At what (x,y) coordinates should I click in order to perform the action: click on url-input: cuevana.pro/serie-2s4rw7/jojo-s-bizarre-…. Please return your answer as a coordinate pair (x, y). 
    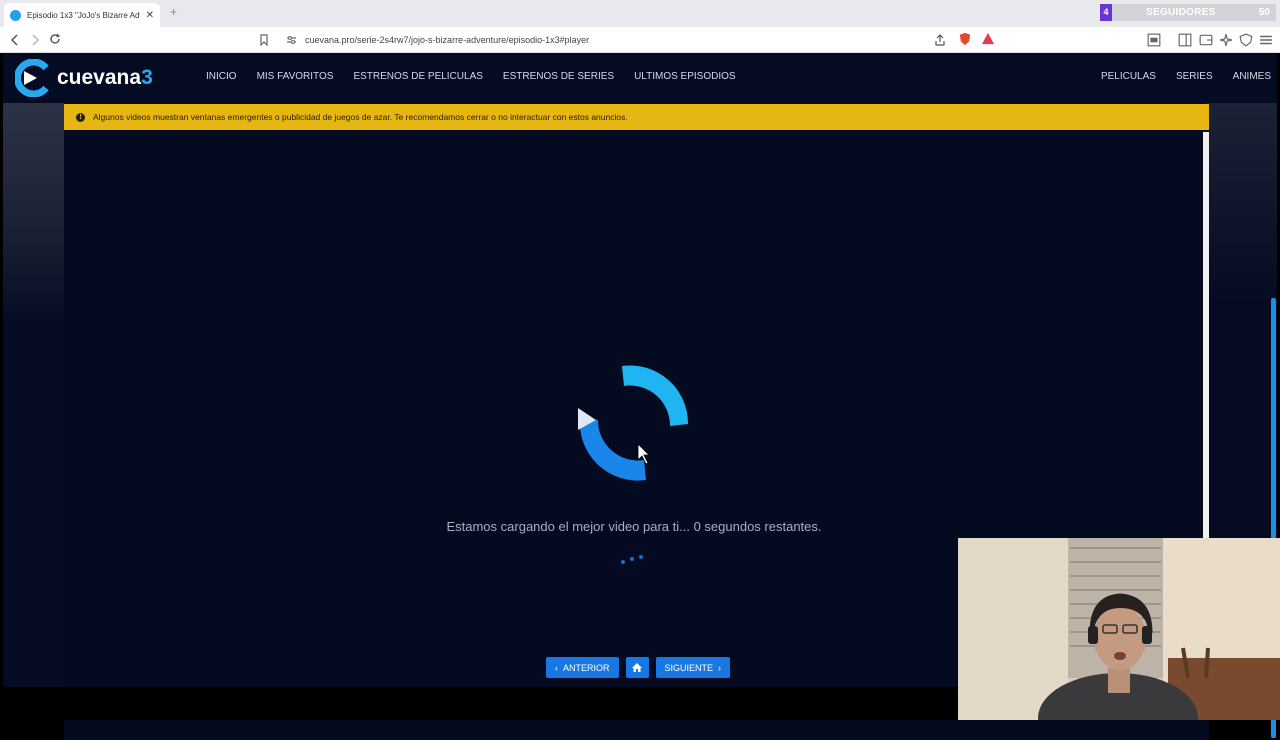
    Looking at the image, I should click on (447, 40).